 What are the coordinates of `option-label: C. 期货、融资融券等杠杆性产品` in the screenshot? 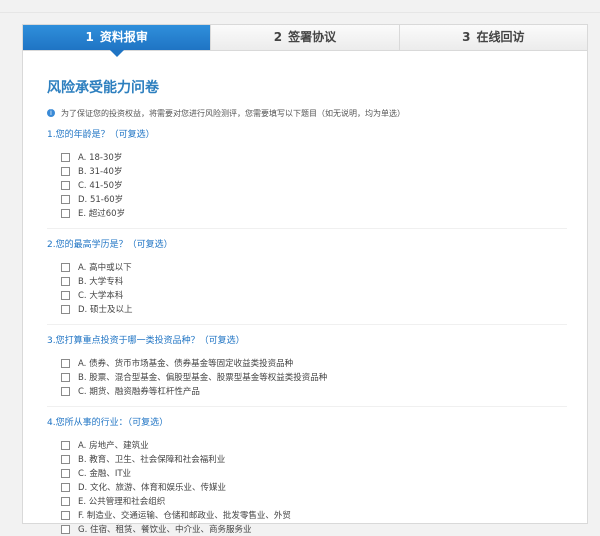 It's located at (139, 392).